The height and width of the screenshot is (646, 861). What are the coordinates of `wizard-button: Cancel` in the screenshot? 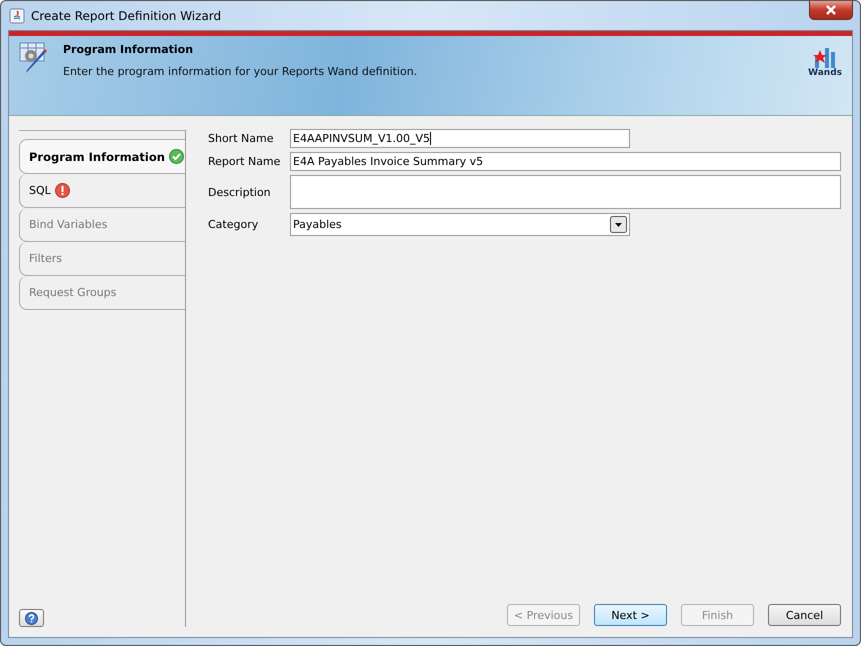 It's located at (804, 615).